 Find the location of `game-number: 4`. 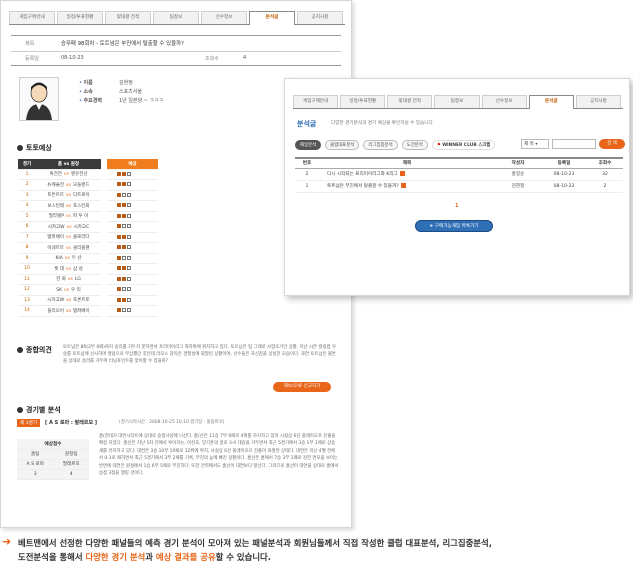

game-number: 4 is located at coordinates (27, 206).